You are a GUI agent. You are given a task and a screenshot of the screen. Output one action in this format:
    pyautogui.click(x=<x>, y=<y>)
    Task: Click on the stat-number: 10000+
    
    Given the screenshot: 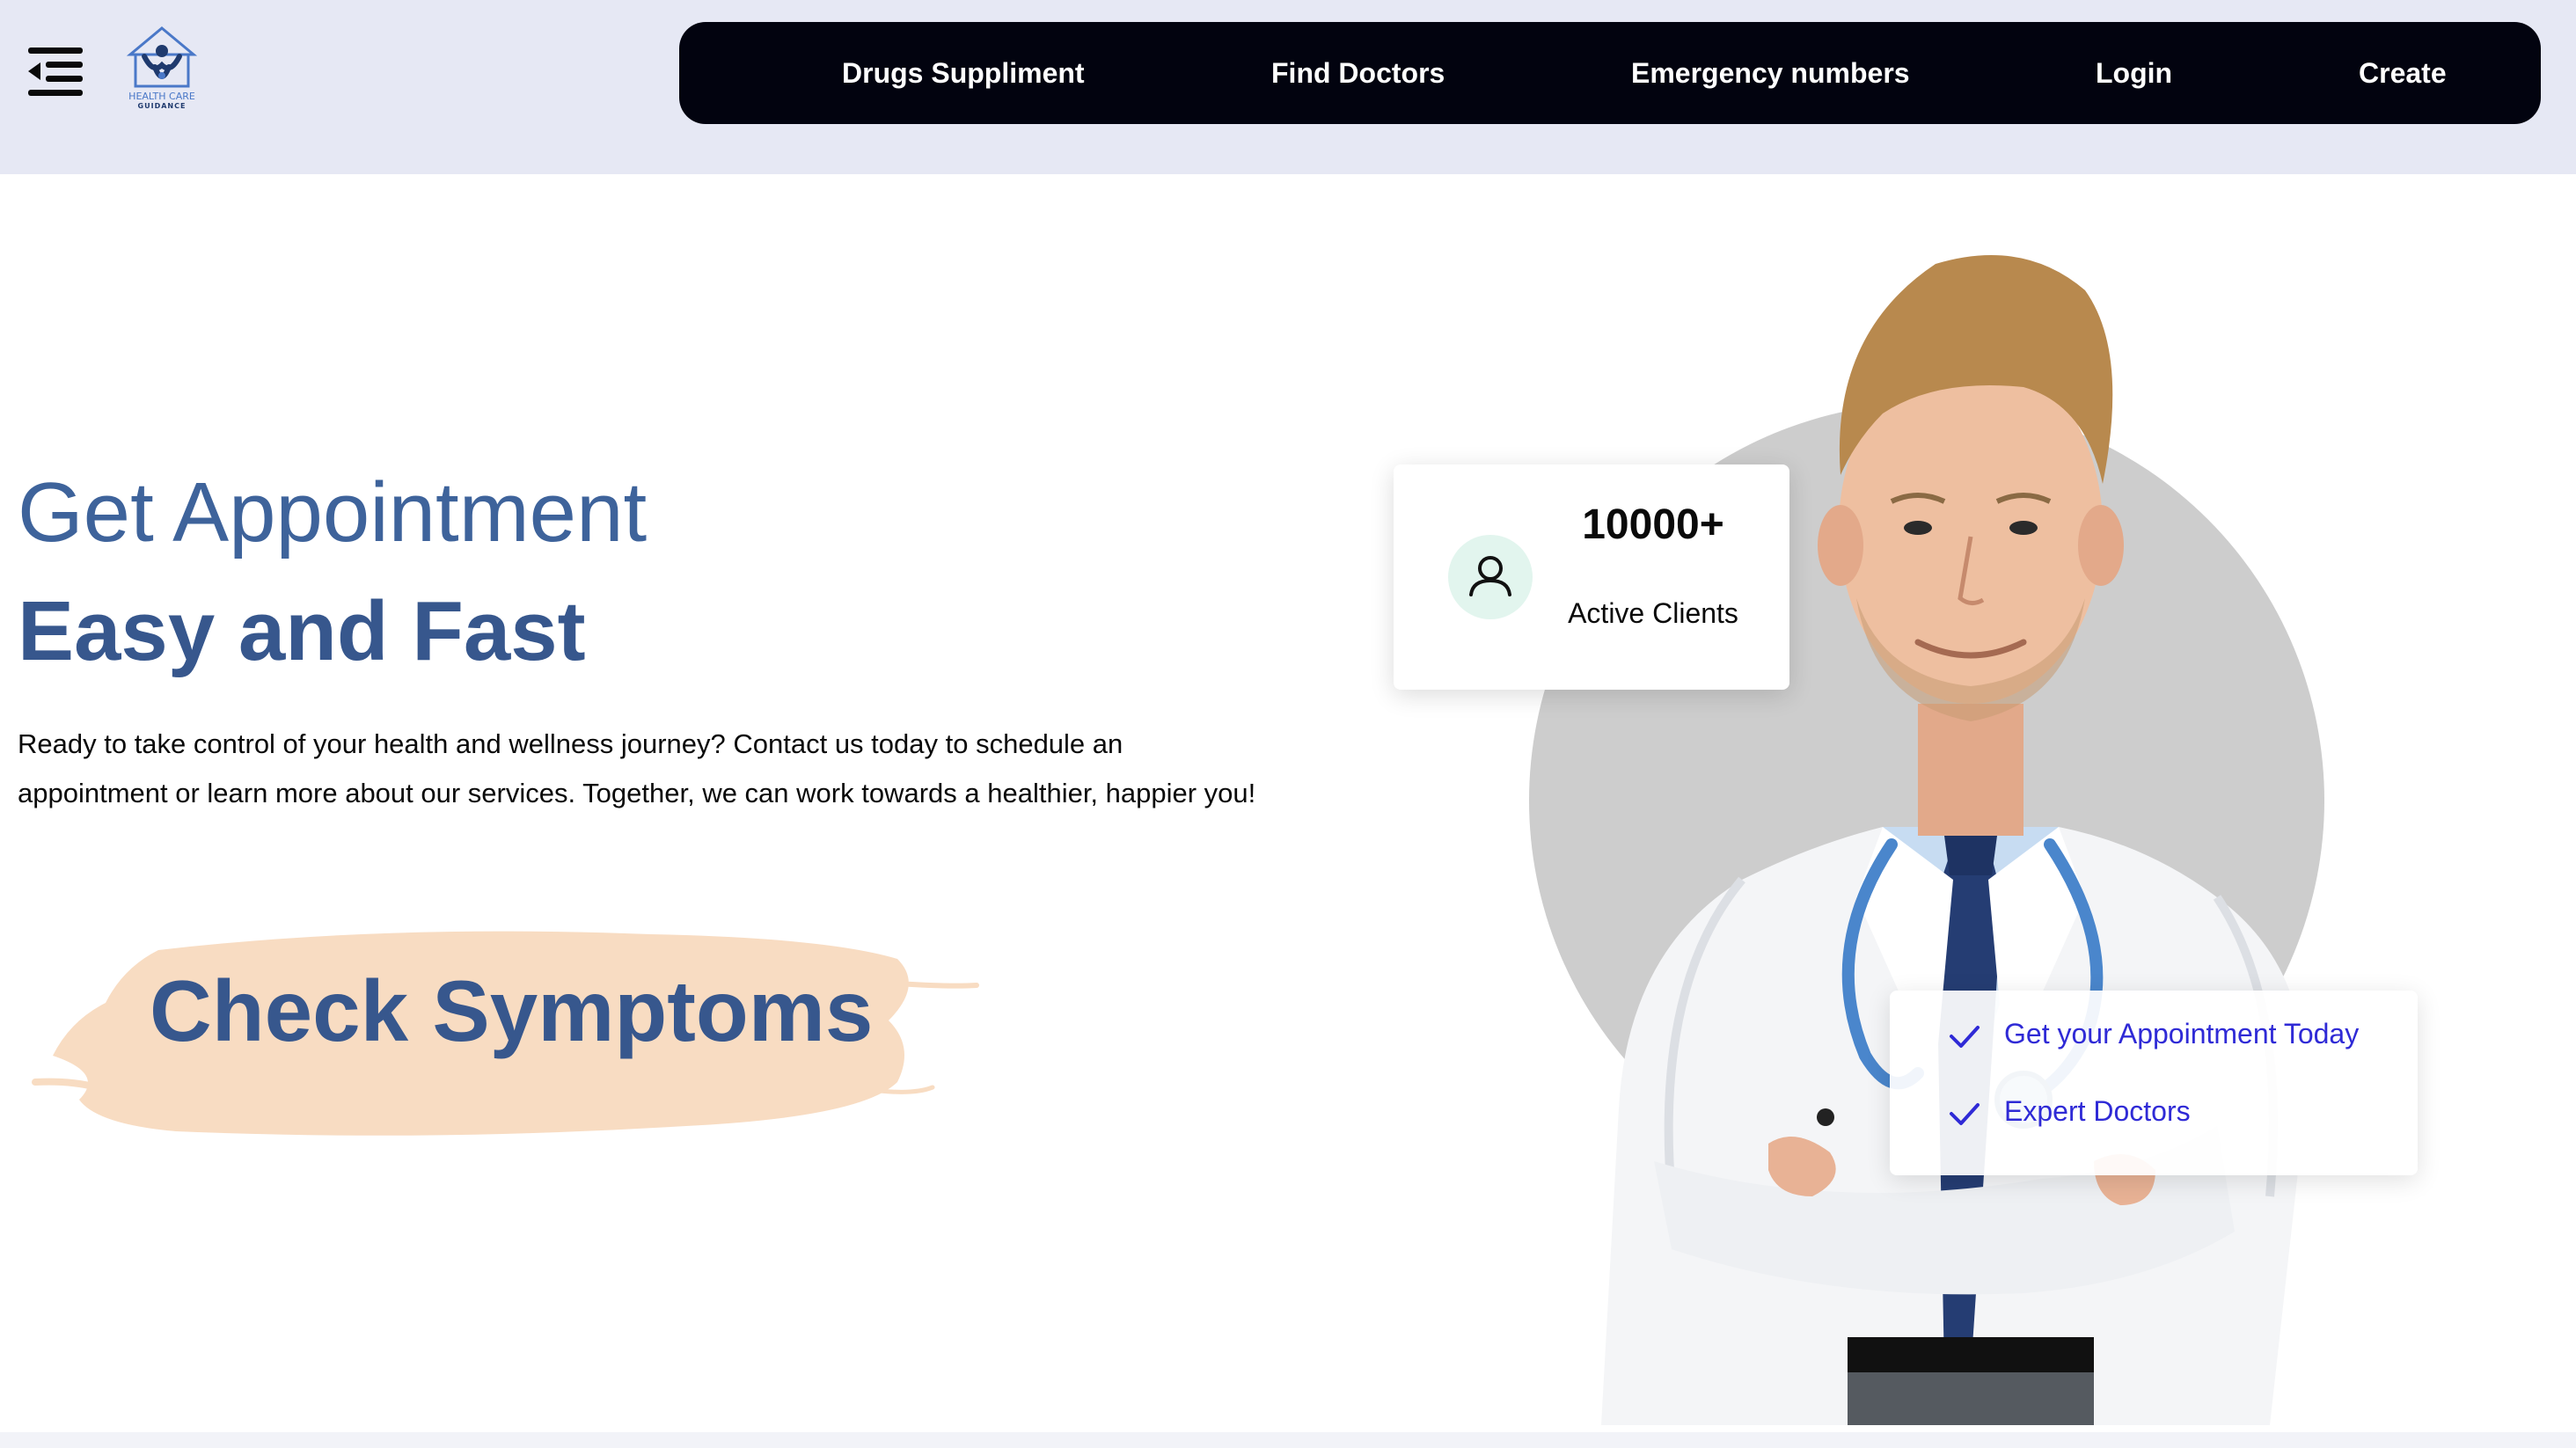 What is the action you would take?
    pyautogui.click(x=1653, y=524)
    